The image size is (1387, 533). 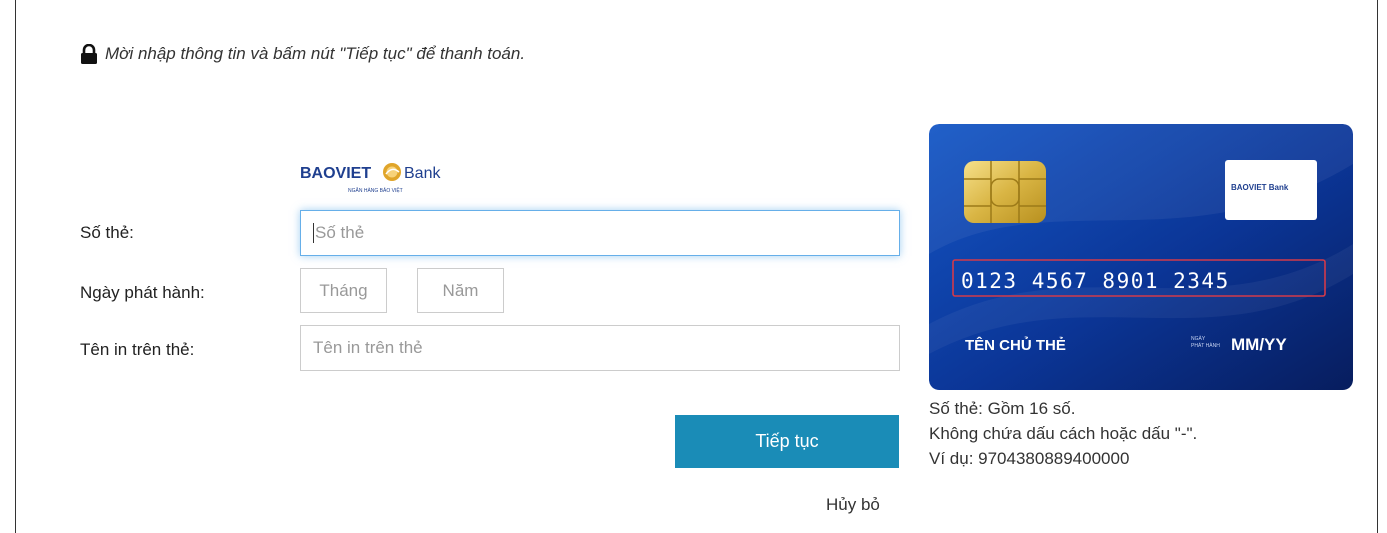 What do you see at coordinates (1029, 458) in the screenshot?
I see `hint-line: Ví dụ: 9704380889400000` at bounding box center [1029, 458].